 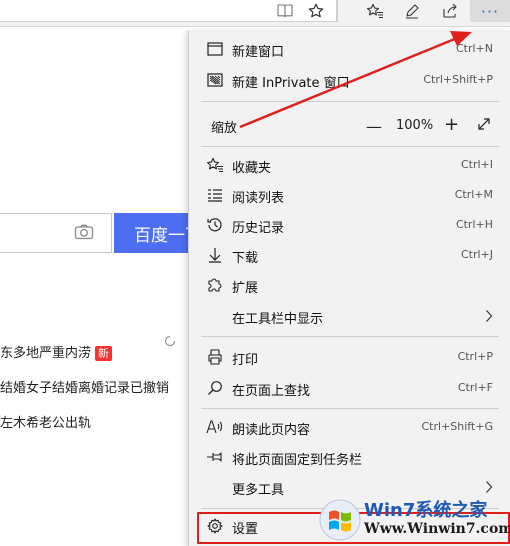 I want to click on menu-item-label: 在页面上查找, so click(x=271, y=391).